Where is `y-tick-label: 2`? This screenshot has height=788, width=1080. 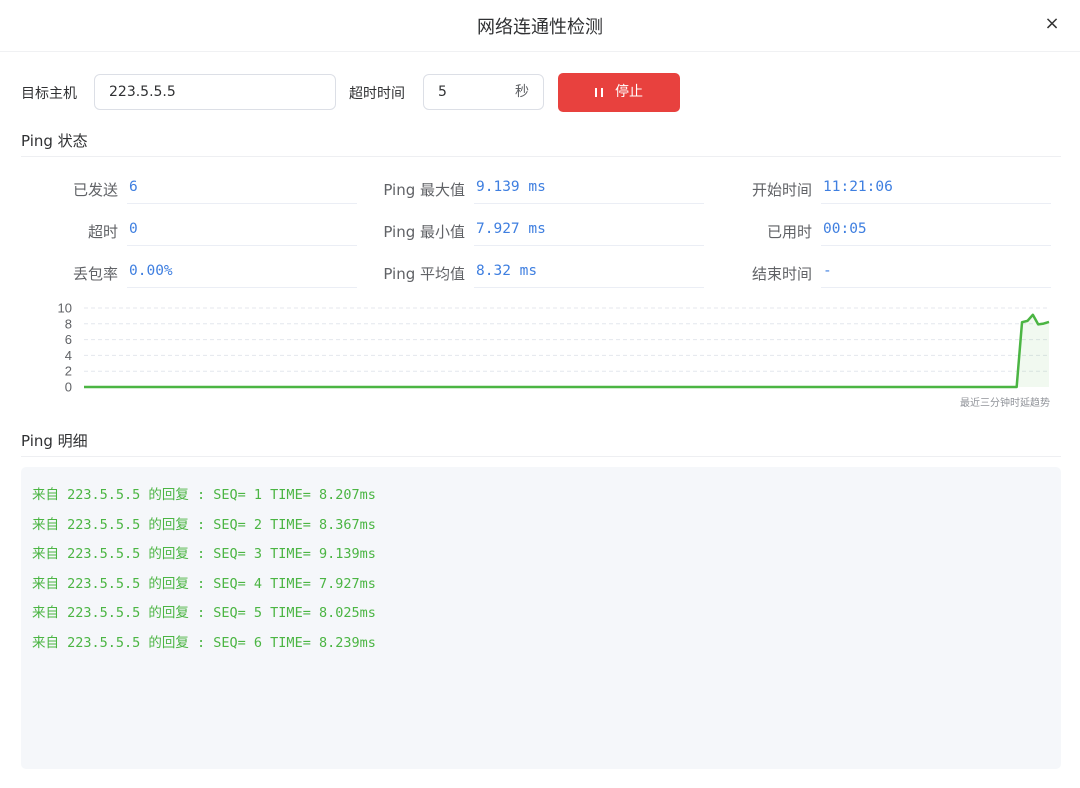 y-tick-label: 2 is located at coordinates (68, 371).